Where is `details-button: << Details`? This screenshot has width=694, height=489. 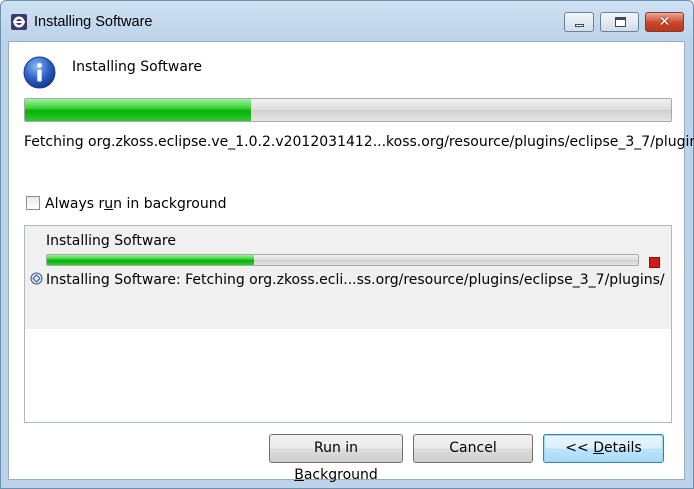 details-button: << Details is located at coordinates (603, 448).